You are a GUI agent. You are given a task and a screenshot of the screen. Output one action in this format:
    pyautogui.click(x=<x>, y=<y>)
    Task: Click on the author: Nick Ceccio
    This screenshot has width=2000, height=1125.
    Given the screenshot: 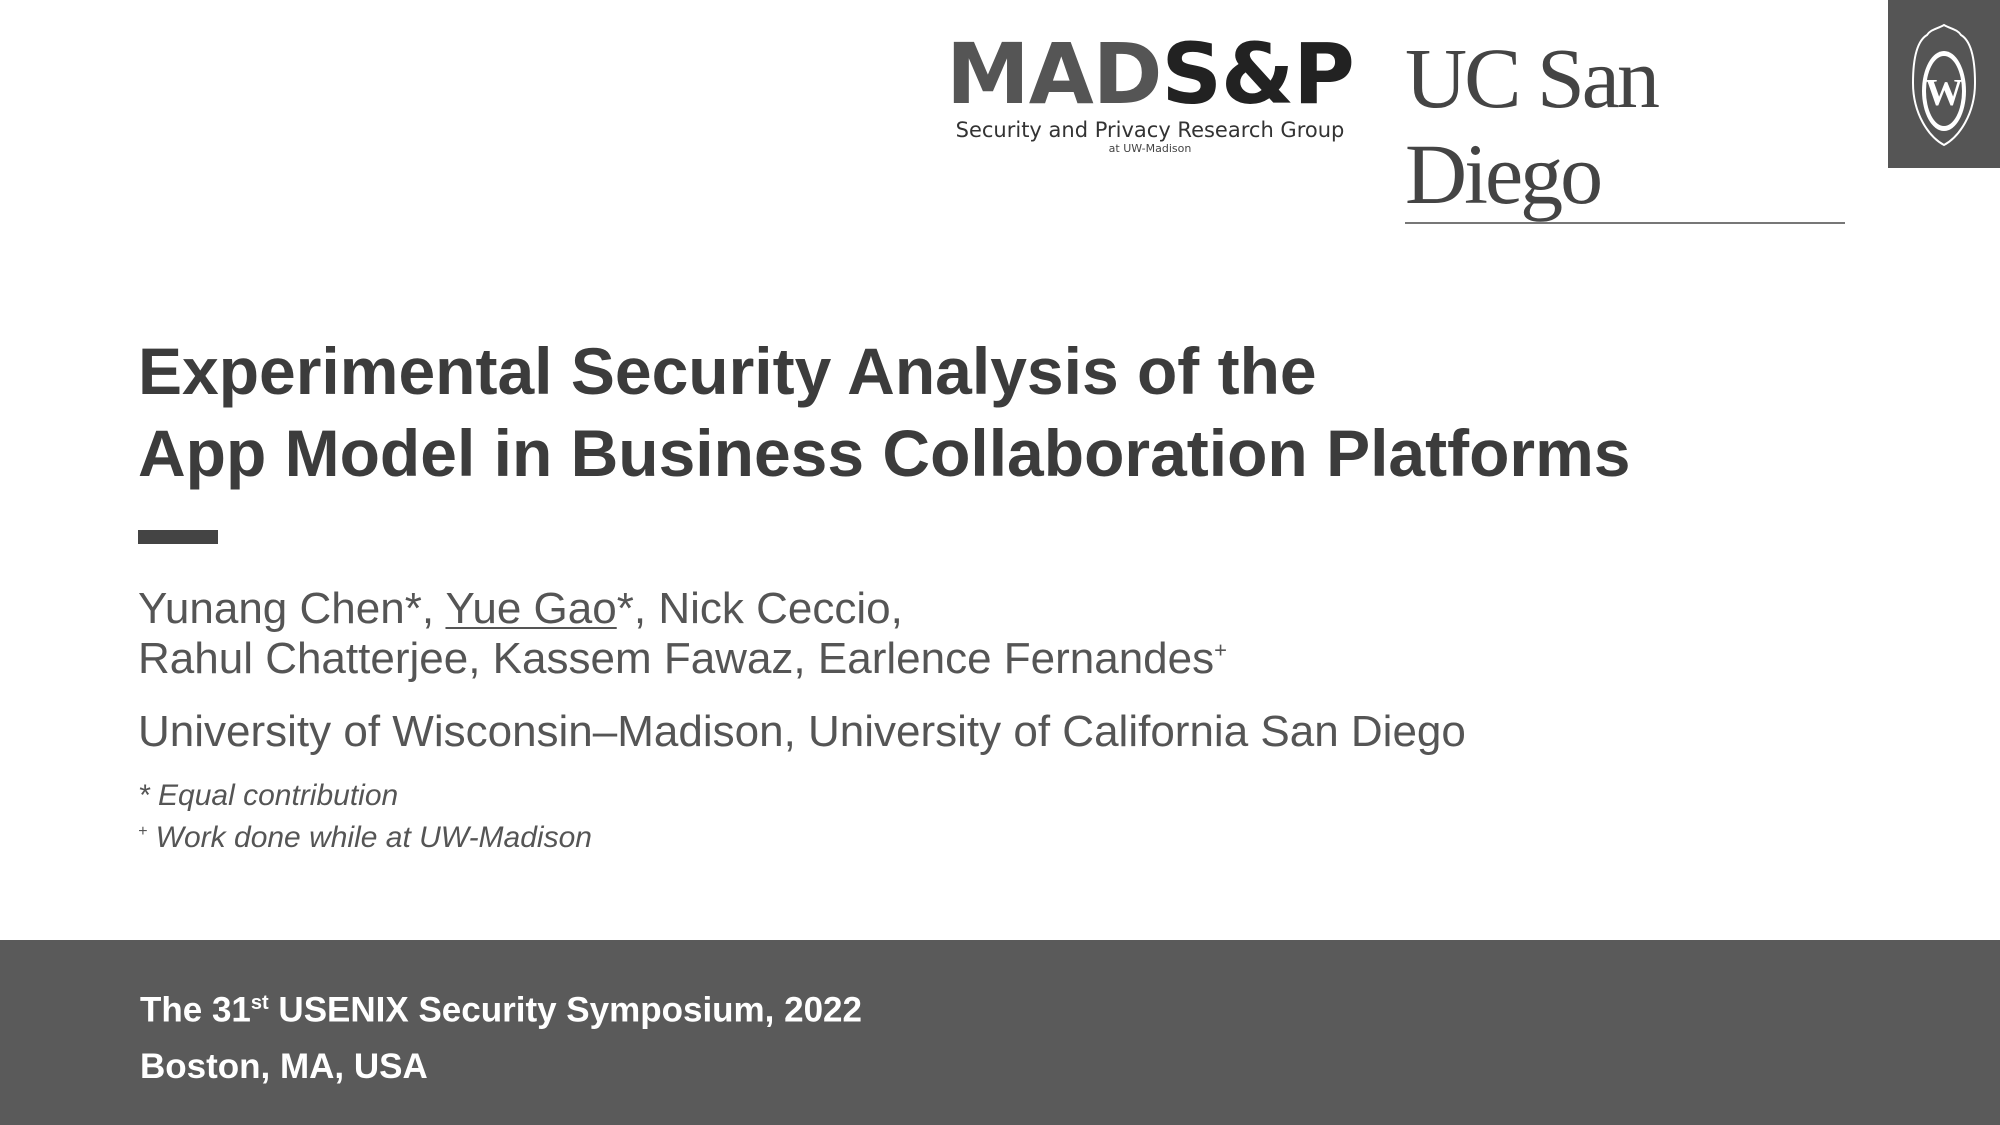 What is the action you would take?
    pyautogui.click(x=774, y=608)
    